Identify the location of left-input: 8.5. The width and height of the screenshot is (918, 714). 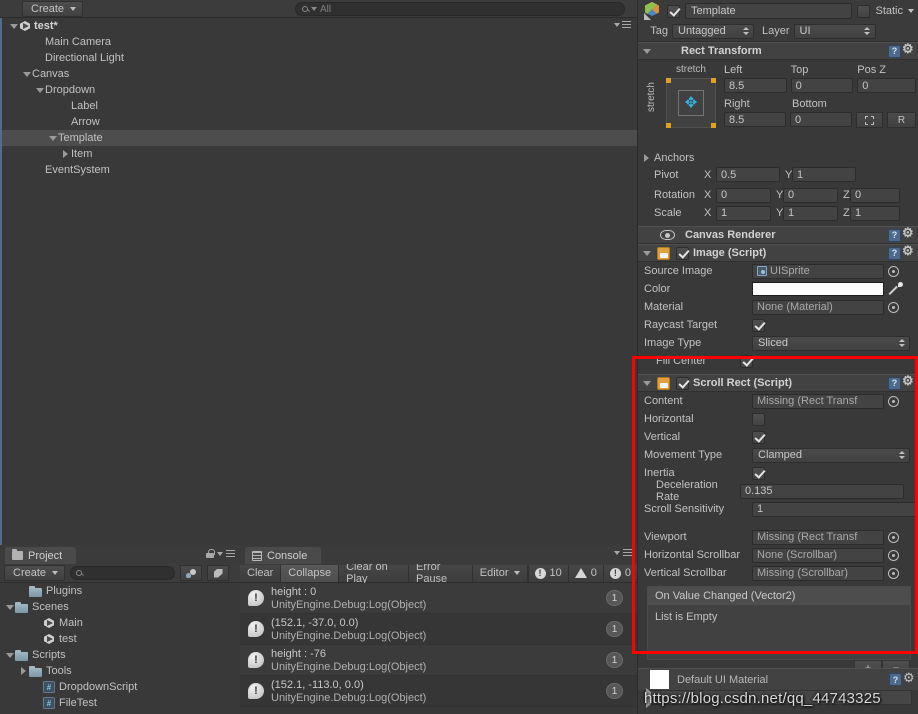
(755, 85).